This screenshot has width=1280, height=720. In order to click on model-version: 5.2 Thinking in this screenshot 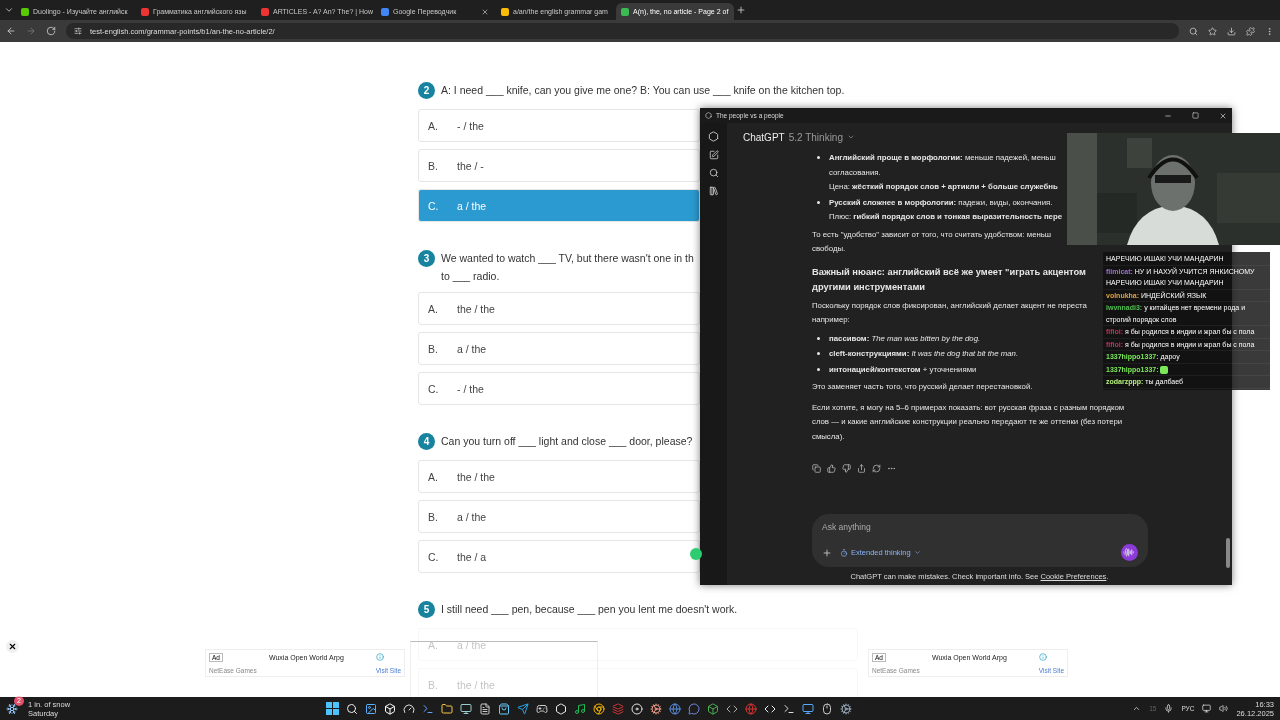, I will do `click(815, 137)`.